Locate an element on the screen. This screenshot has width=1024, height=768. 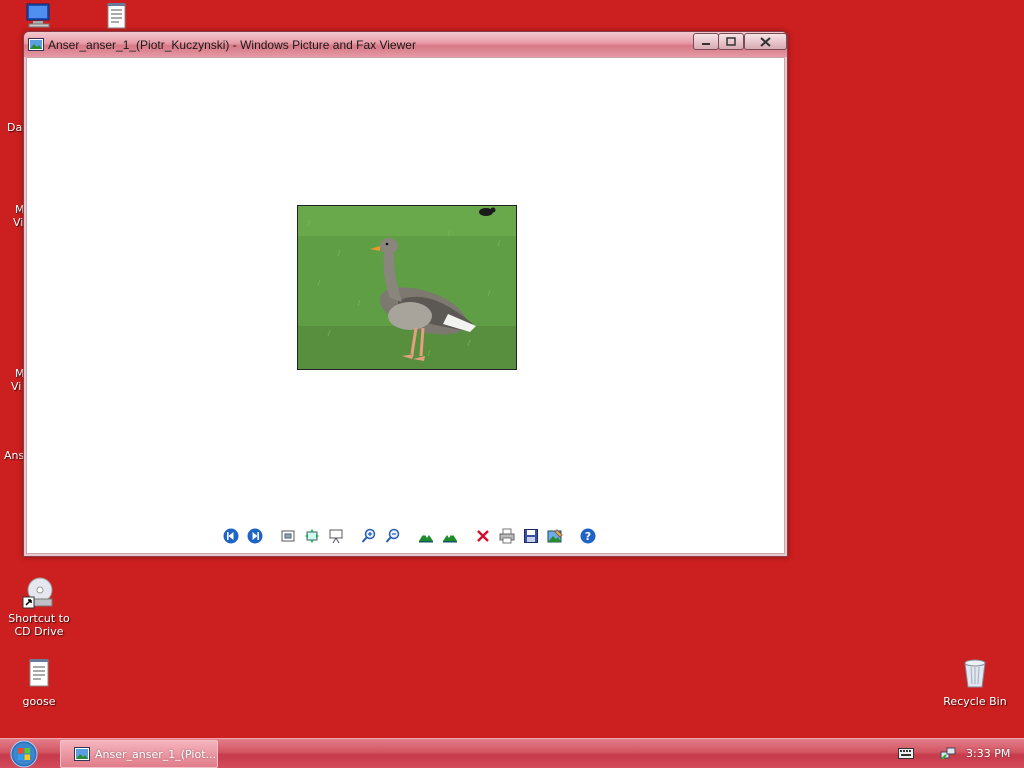
cd-drive-icon is located at coordinates (37, 593).